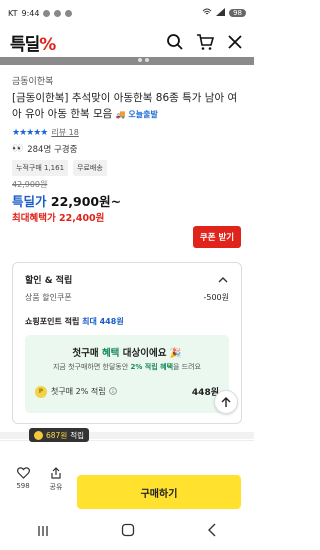  I want to click on heart-icon, so click(23, 473).